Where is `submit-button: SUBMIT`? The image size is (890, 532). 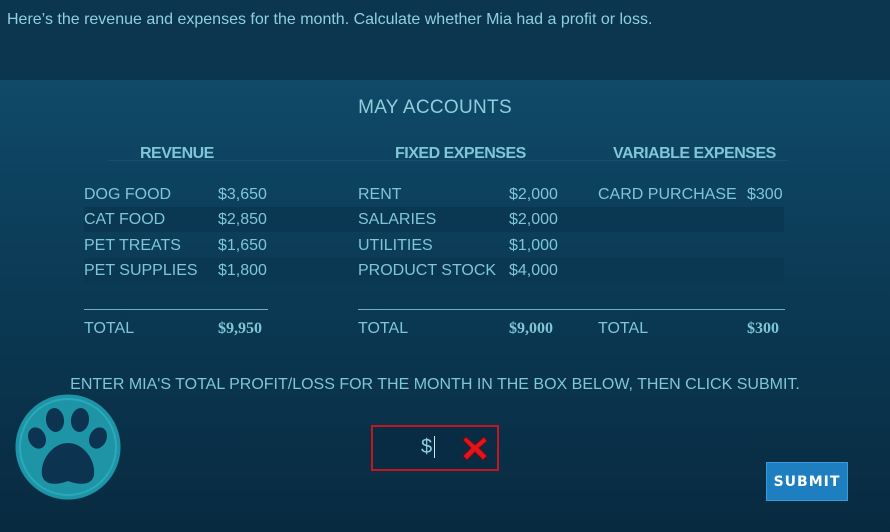 submit-button: SUBMIT is located at coordinates (807, 481).